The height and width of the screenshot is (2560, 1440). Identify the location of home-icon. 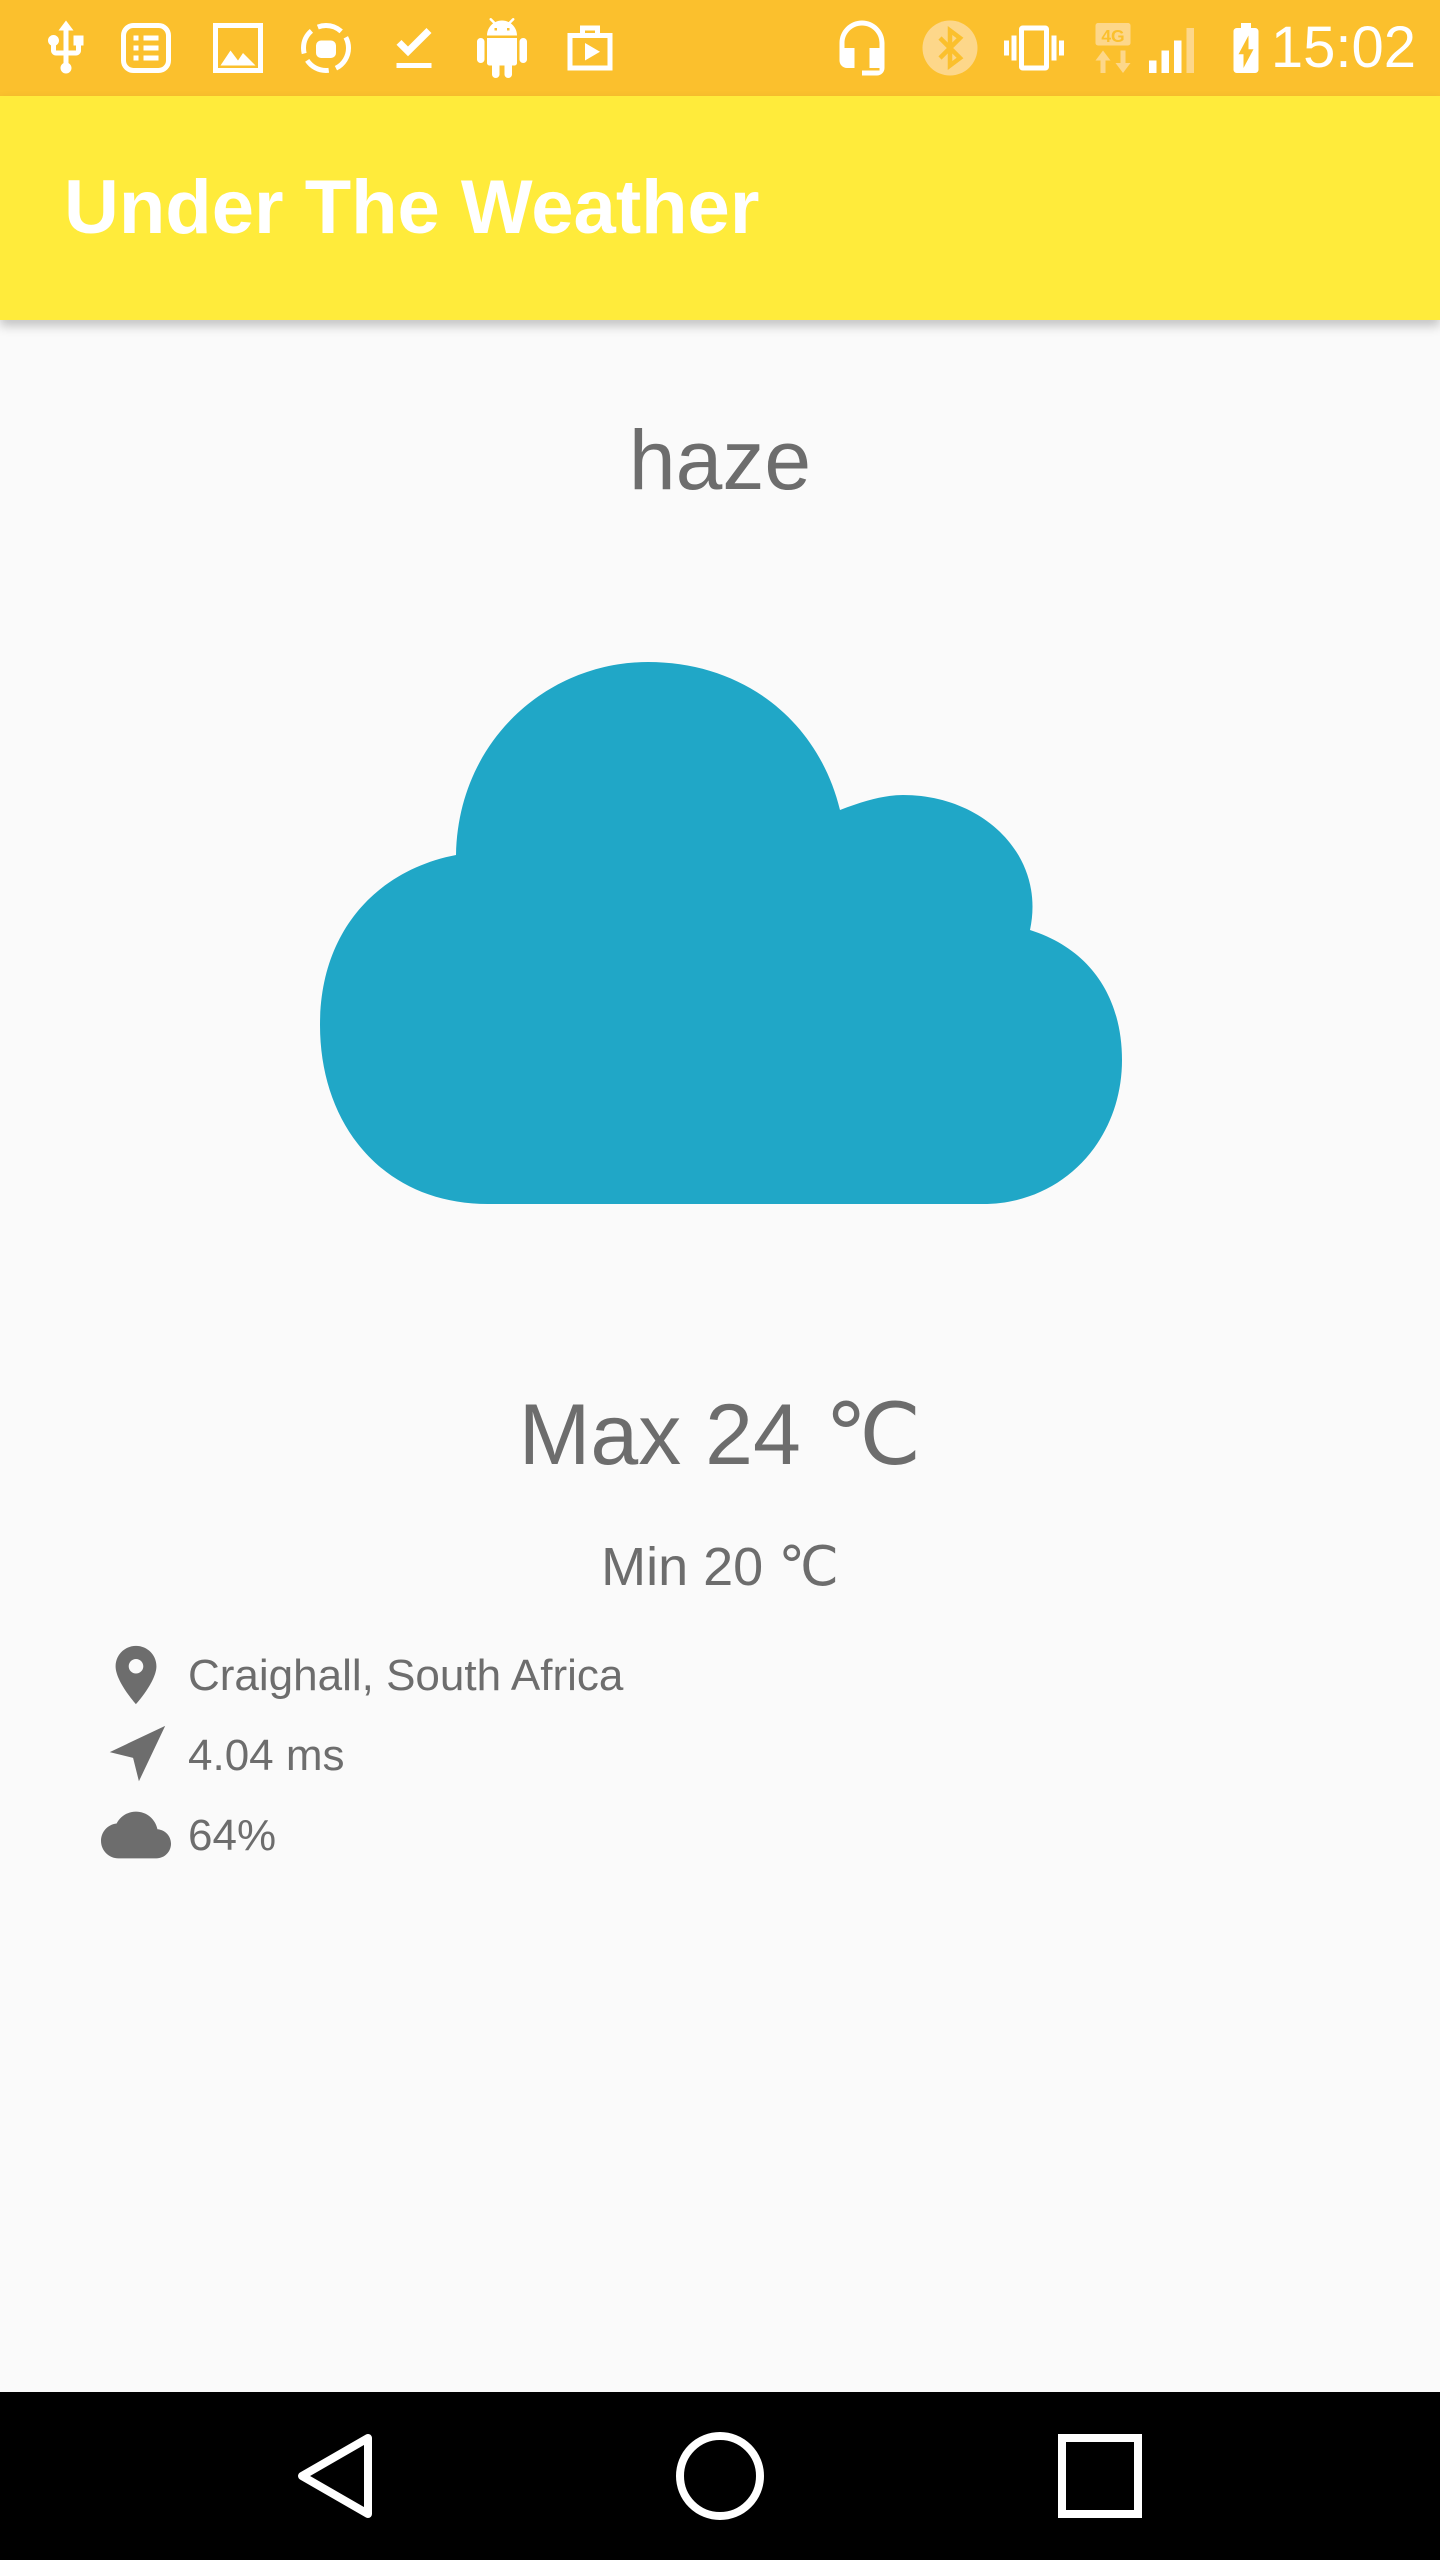
(720, 2476).